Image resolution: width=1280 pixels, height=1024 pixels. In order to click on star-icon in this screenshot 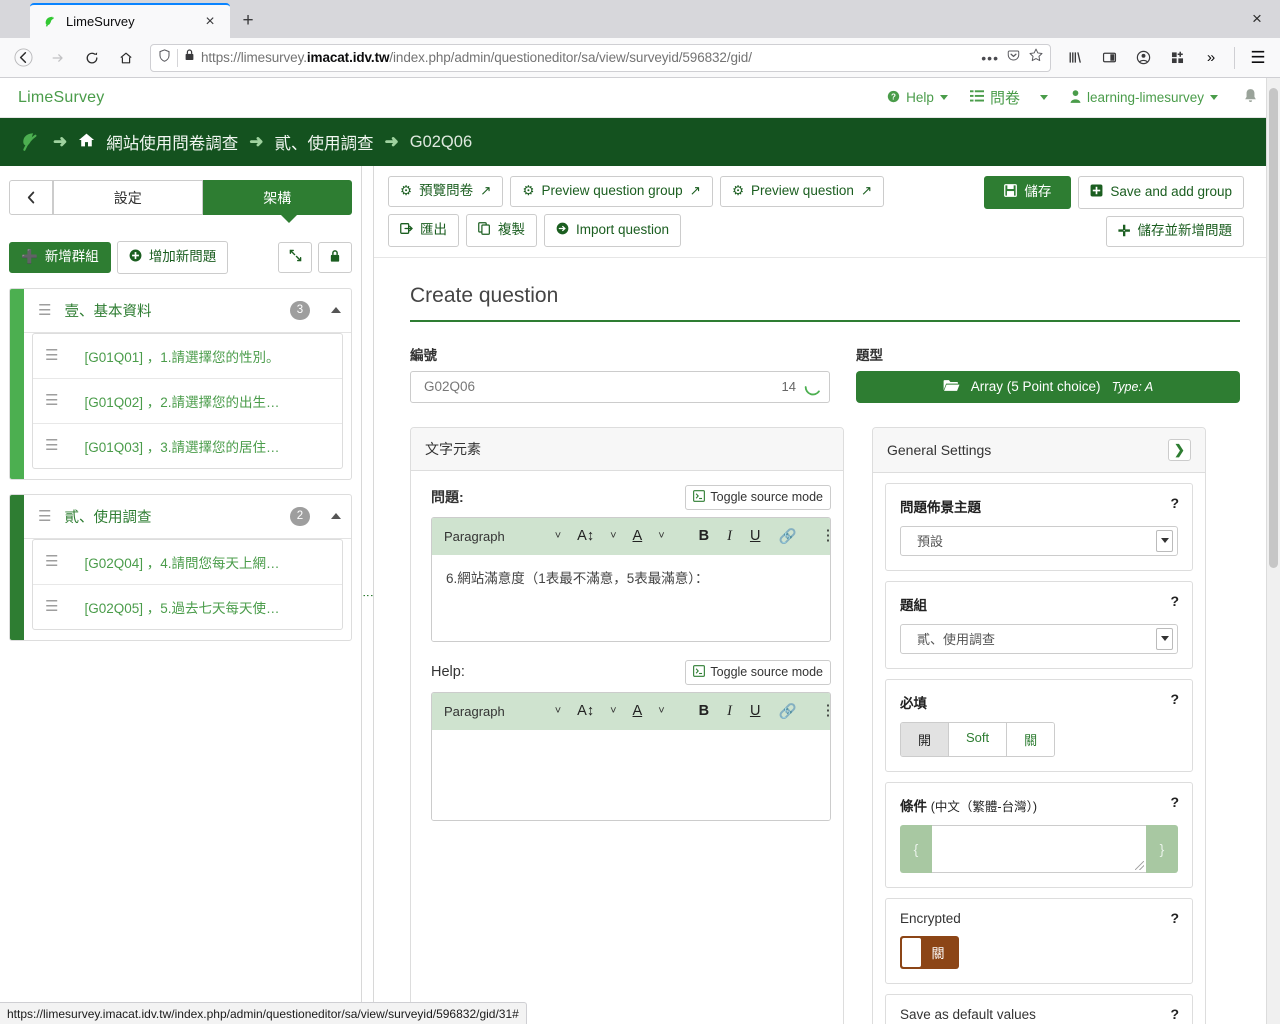, I will do `click(1036, 57)`.